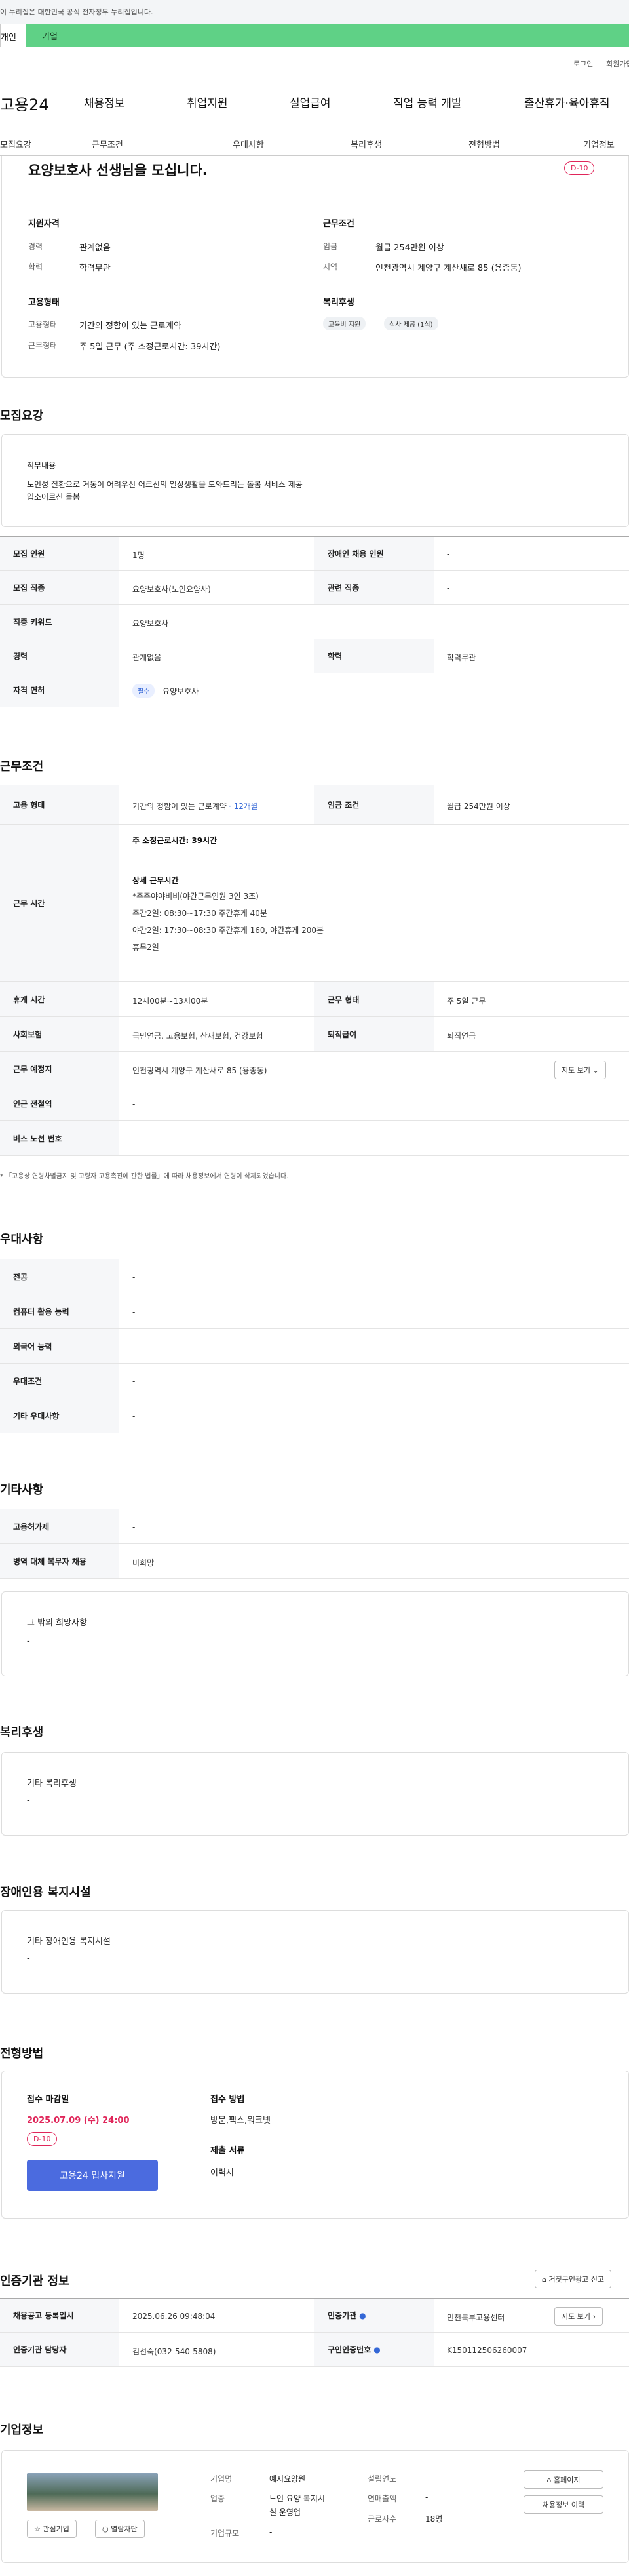  I want to click on nav-welfare: 복리후생, so click(366, 144).